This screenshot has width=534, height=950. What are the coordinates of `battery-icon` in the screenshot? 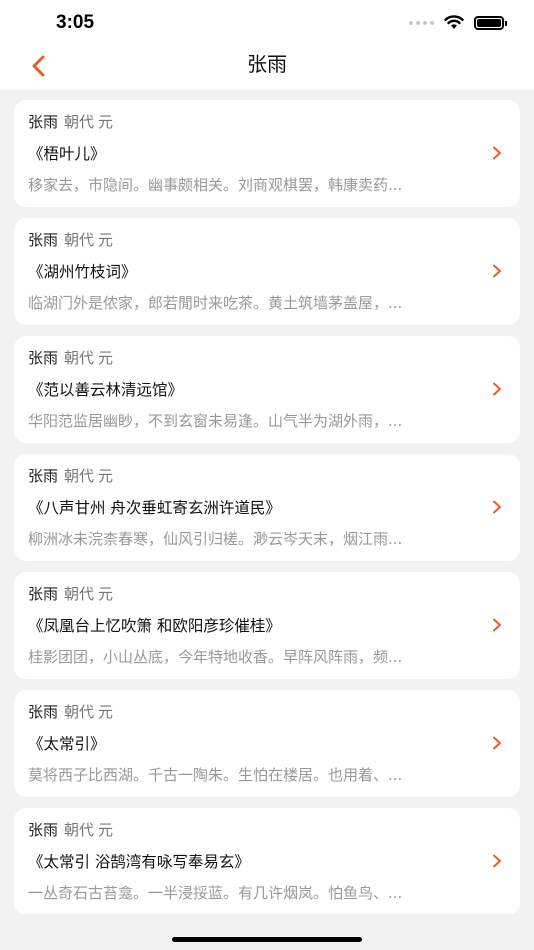 It's located at (490, 22).